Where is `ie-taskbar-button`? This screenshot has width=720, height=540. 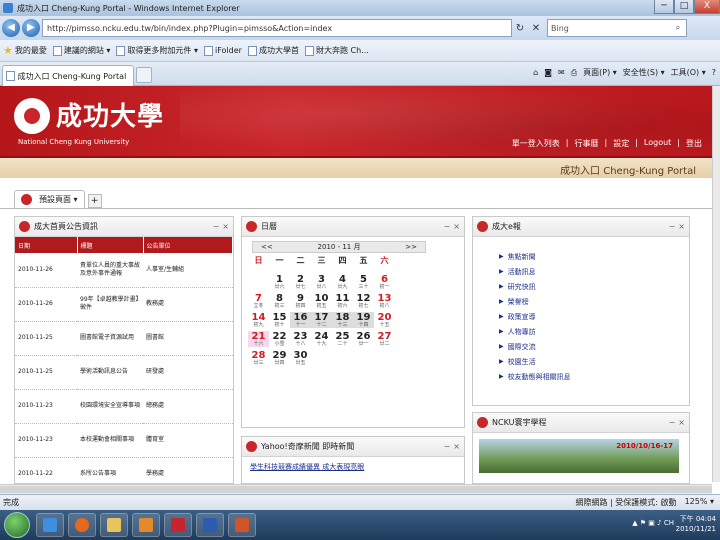 ie-taskbar-button is located at coordinates (50, 525).